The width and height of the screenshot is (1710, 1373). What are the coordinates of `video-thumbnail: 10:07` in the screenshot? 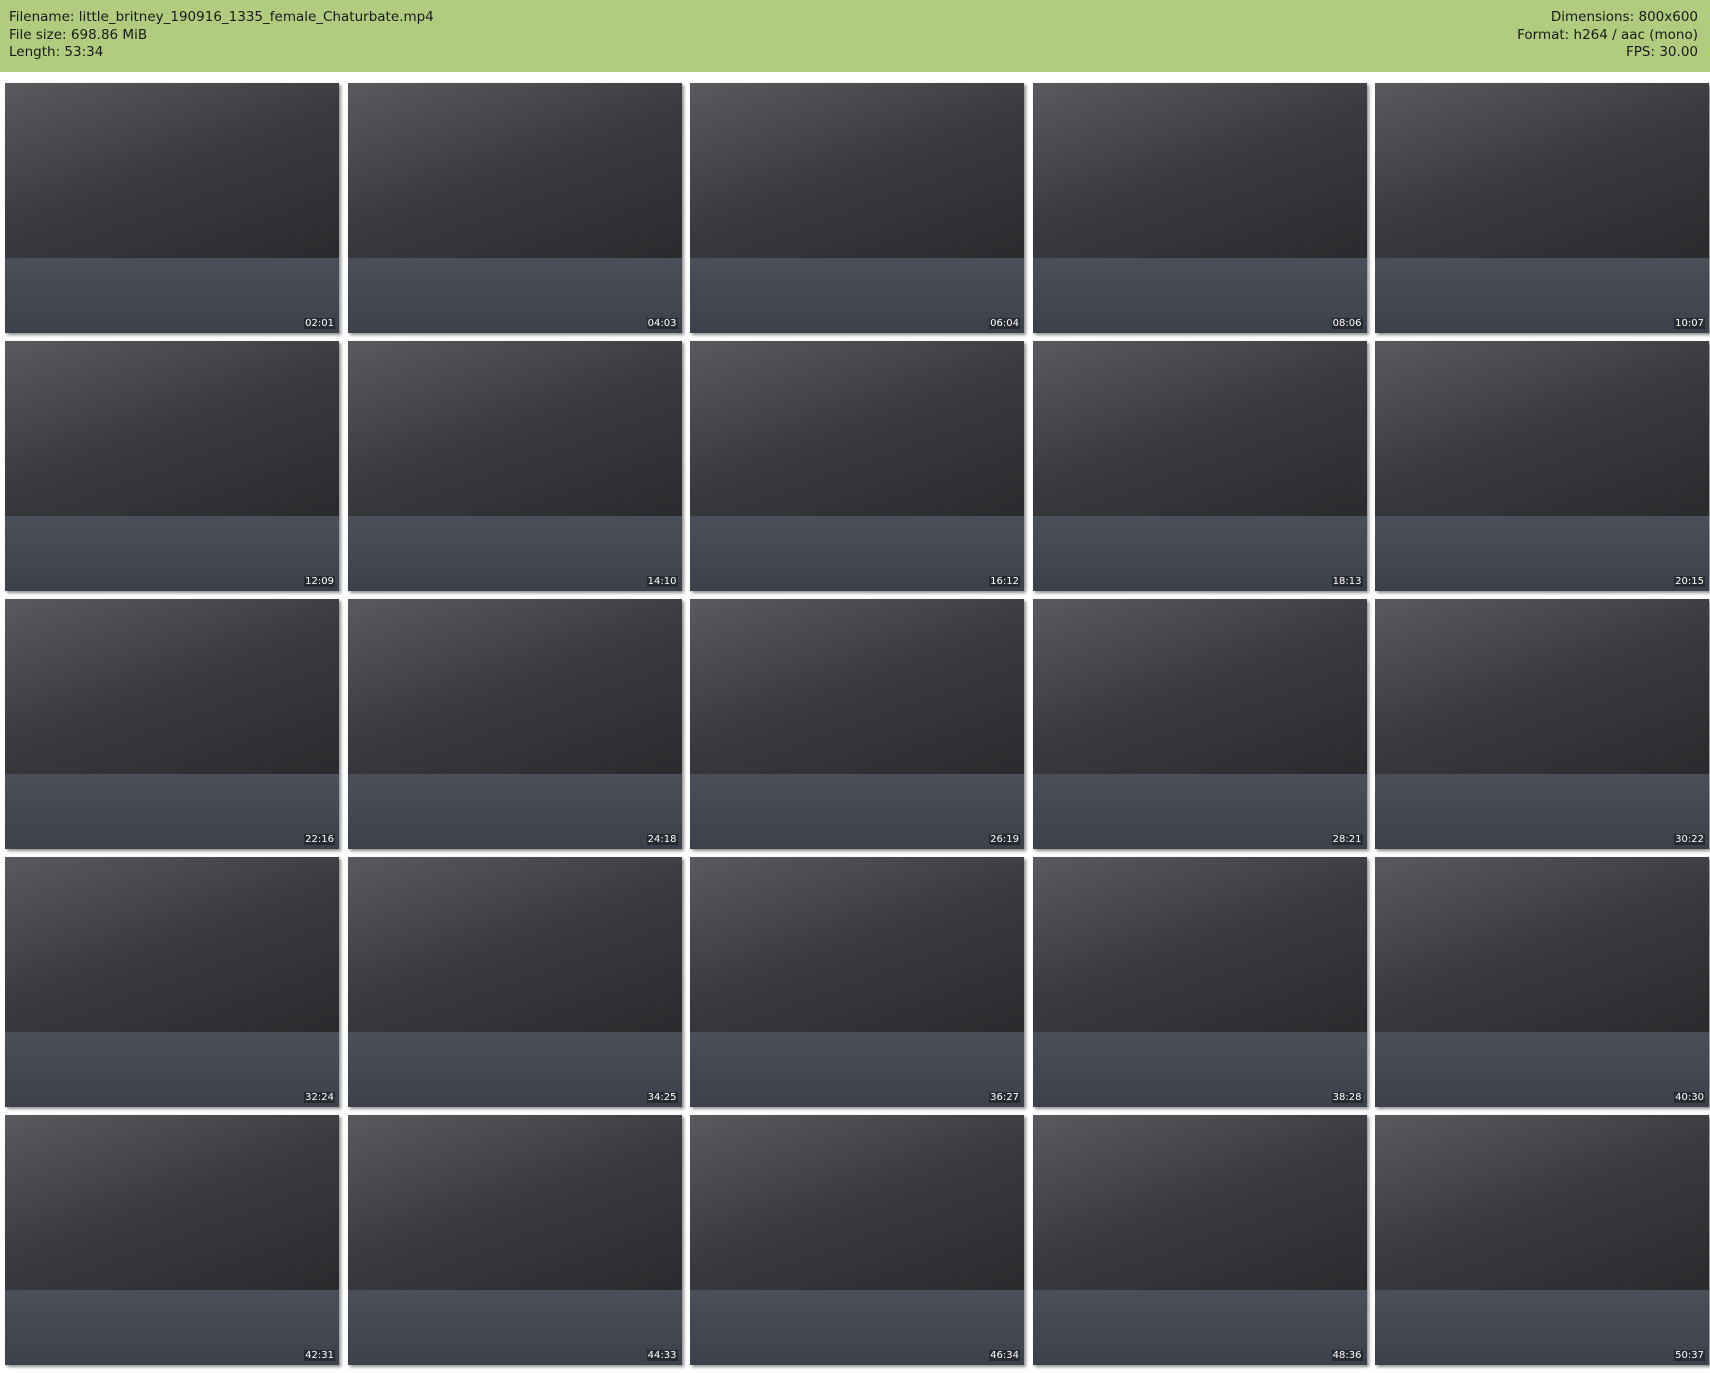 It's located at (1542, 208).